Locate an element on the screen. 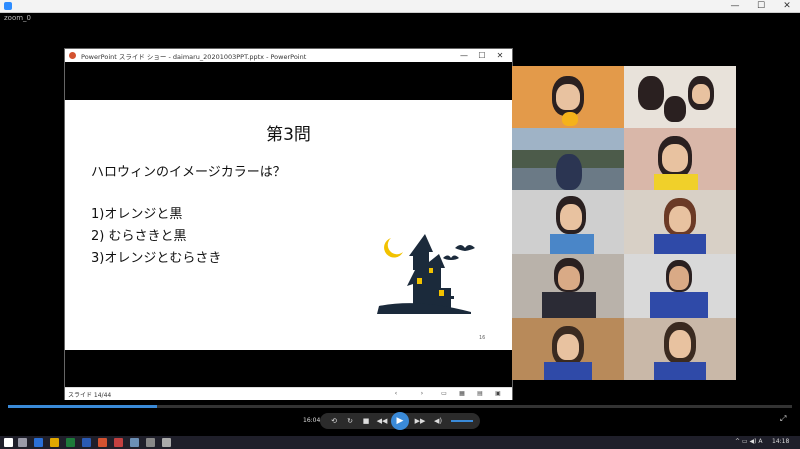  play-button: ▶ is located at coordinates (400, 421).